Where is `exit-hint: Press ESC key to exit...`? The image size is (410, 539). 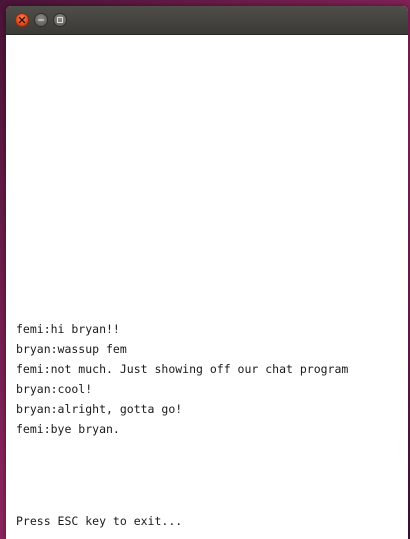
exit-hint: Press ESC key to exit... is located at coordinates (99, 521).